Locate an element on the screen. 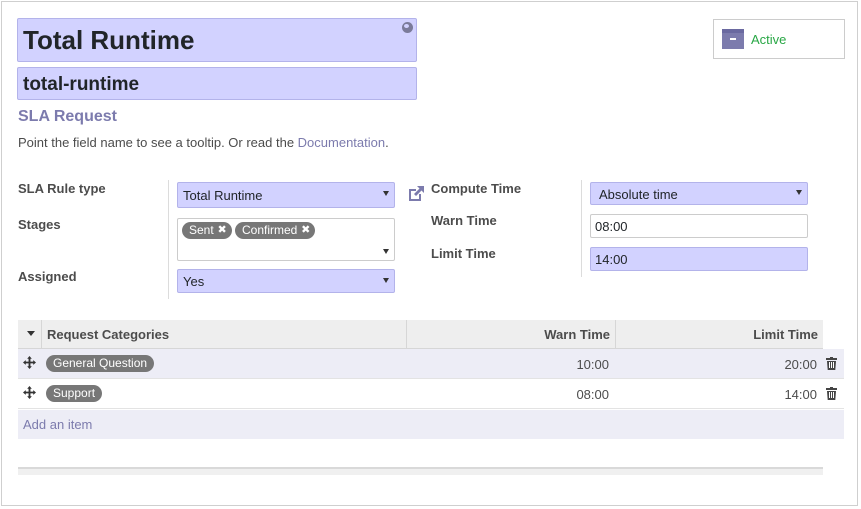 The height and width of the screenshot is (509, 861). warn-time-cell: 08:00 is located at coordinates (592, 394).